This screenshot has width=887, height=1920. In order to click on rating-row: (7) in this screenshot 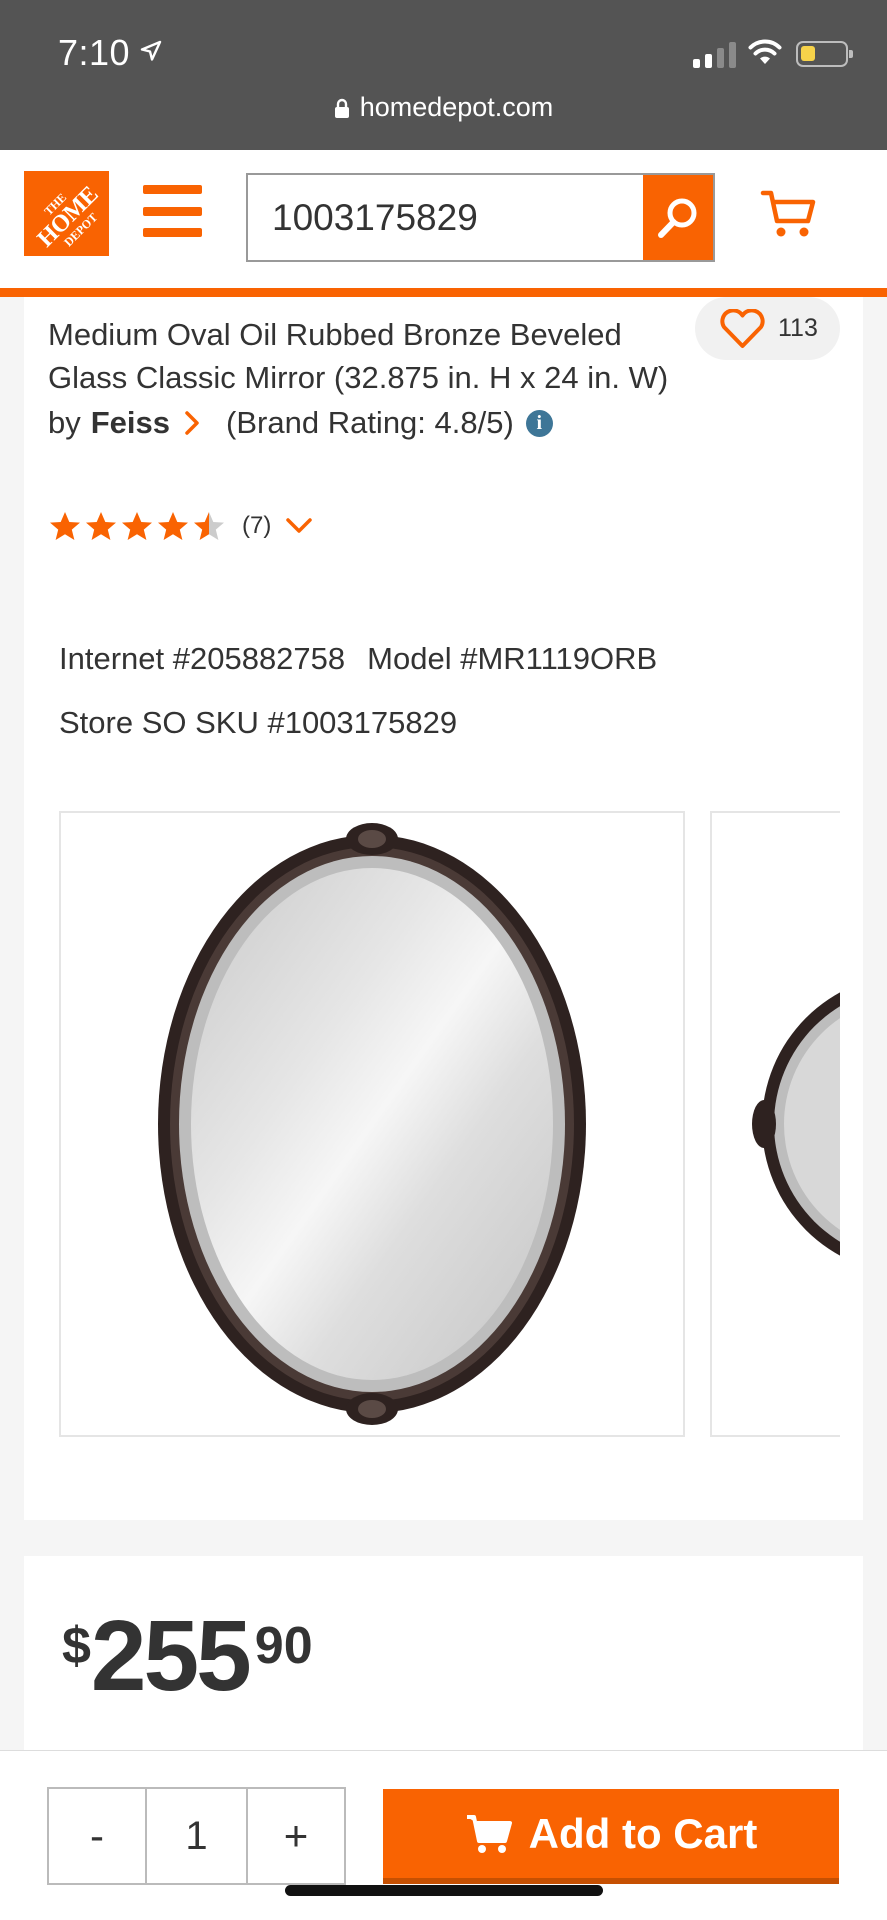, I will do `click(180, 526)`.